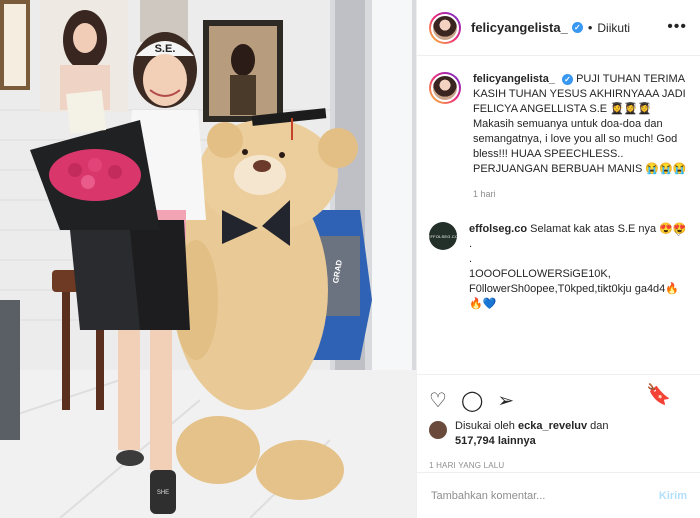 This screenshot has height=518, width=700. What do you see at coordinates (472, 401) in the screenshot?
I see `comment-icon: ◯` at bounding box center [472, 401].